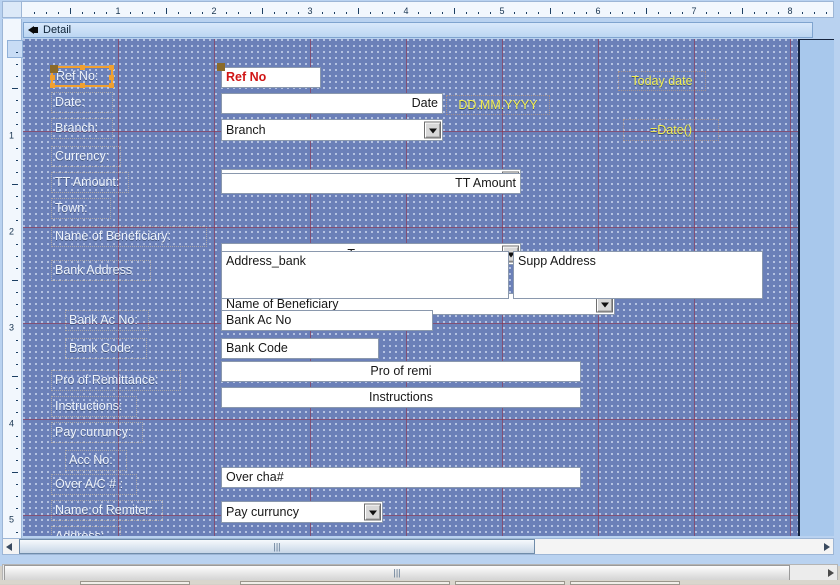  I want to click on form-textbox-bank-code: Bank Code, so click(300, 348).